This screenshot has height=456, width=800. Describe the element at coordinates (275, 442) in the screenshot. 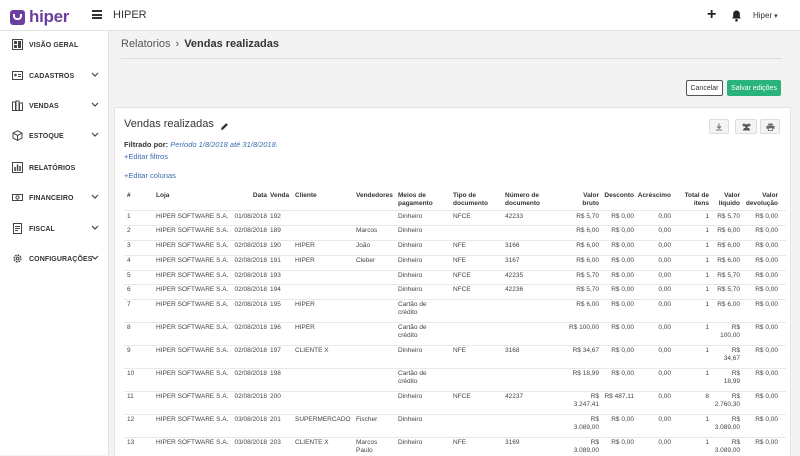

I see `table-cell-venda: 203` at that location.